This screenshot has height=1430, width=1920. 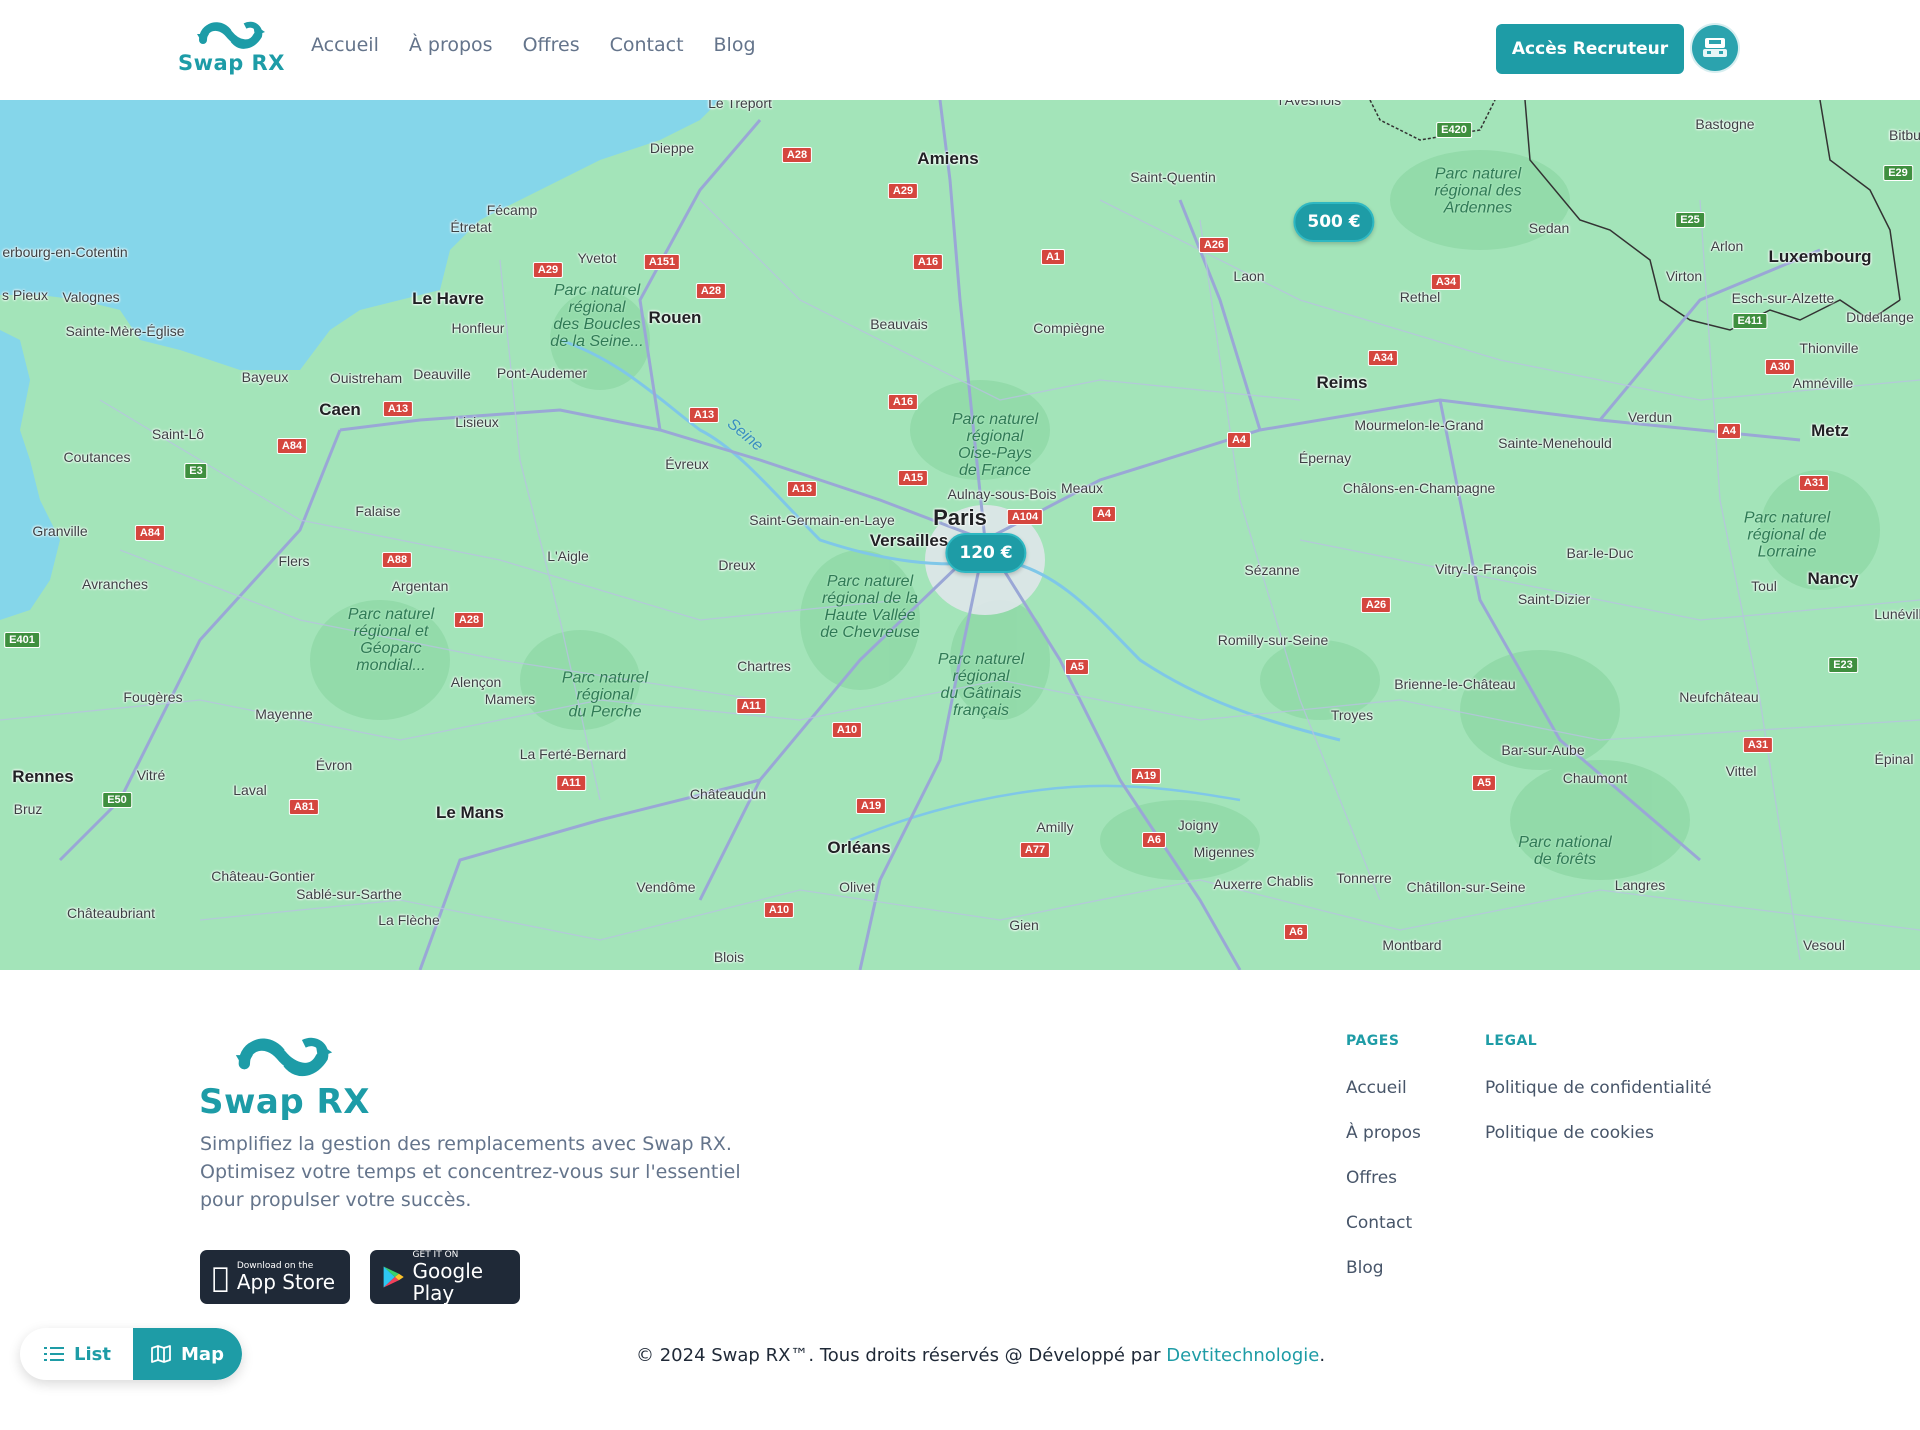 I want to click on map-icon, so click(x=161, y=1354).